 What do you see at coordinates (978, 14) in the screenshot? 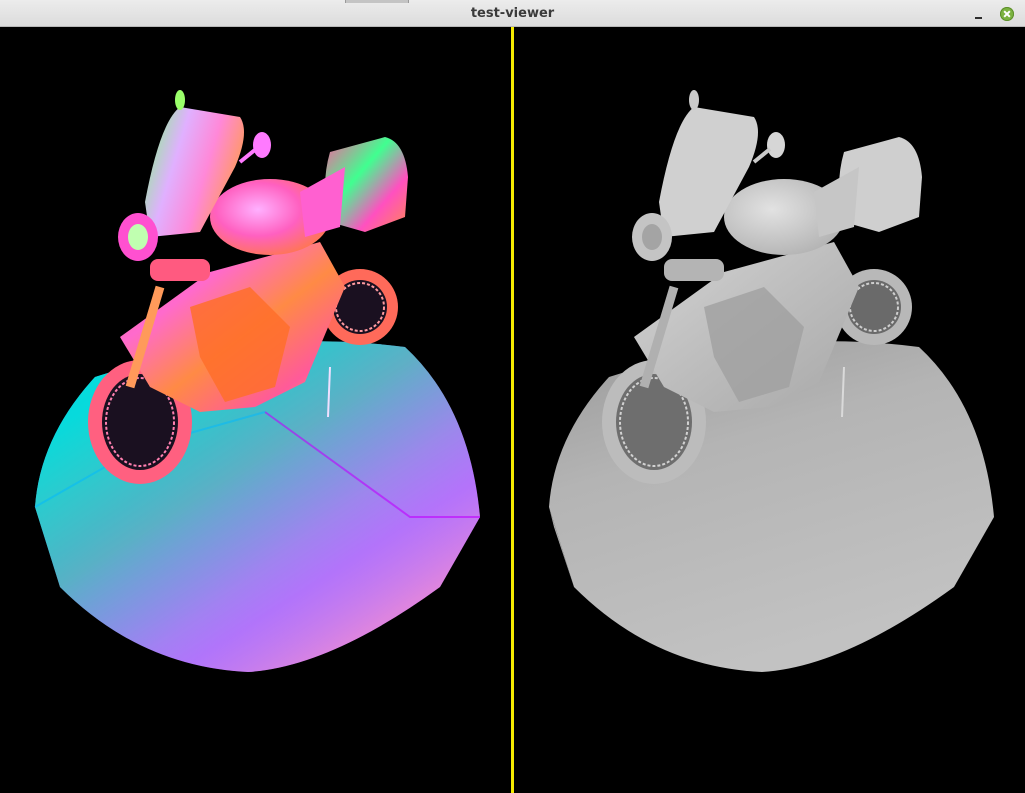
I see `minimize-icon` at bounding box center [978, 14].